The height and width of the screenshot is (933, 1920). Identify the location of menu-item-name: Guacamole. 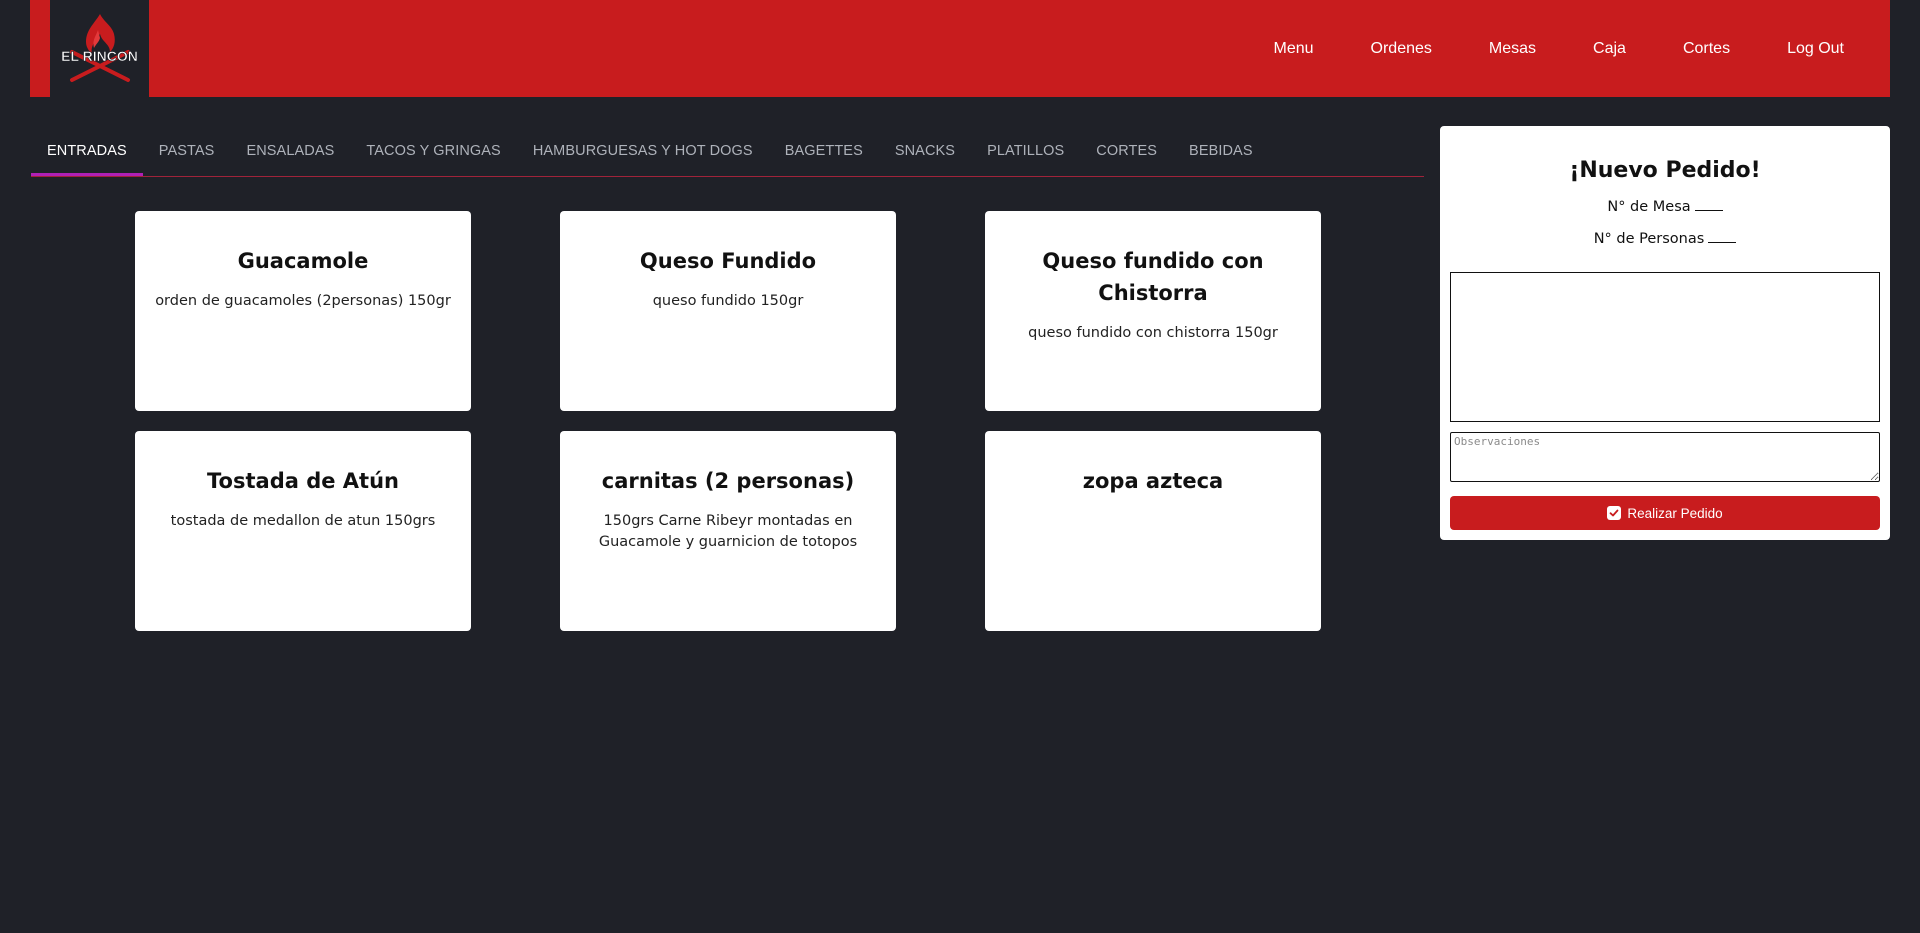
(303, 261).